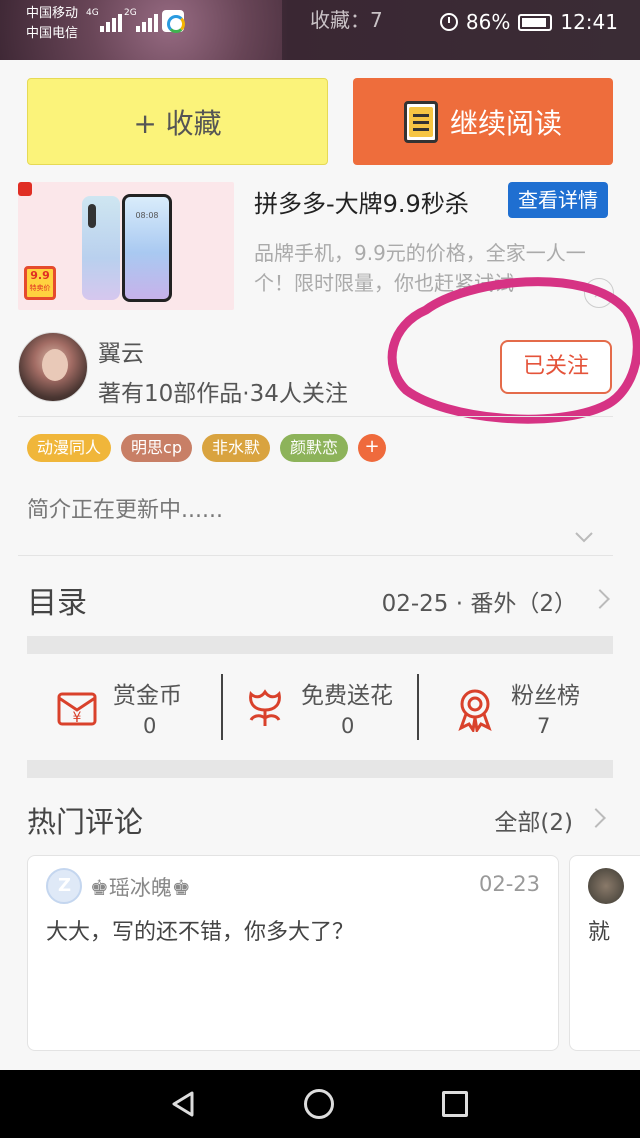  I want to click on comment-date: 02-23, so click(509, 884).